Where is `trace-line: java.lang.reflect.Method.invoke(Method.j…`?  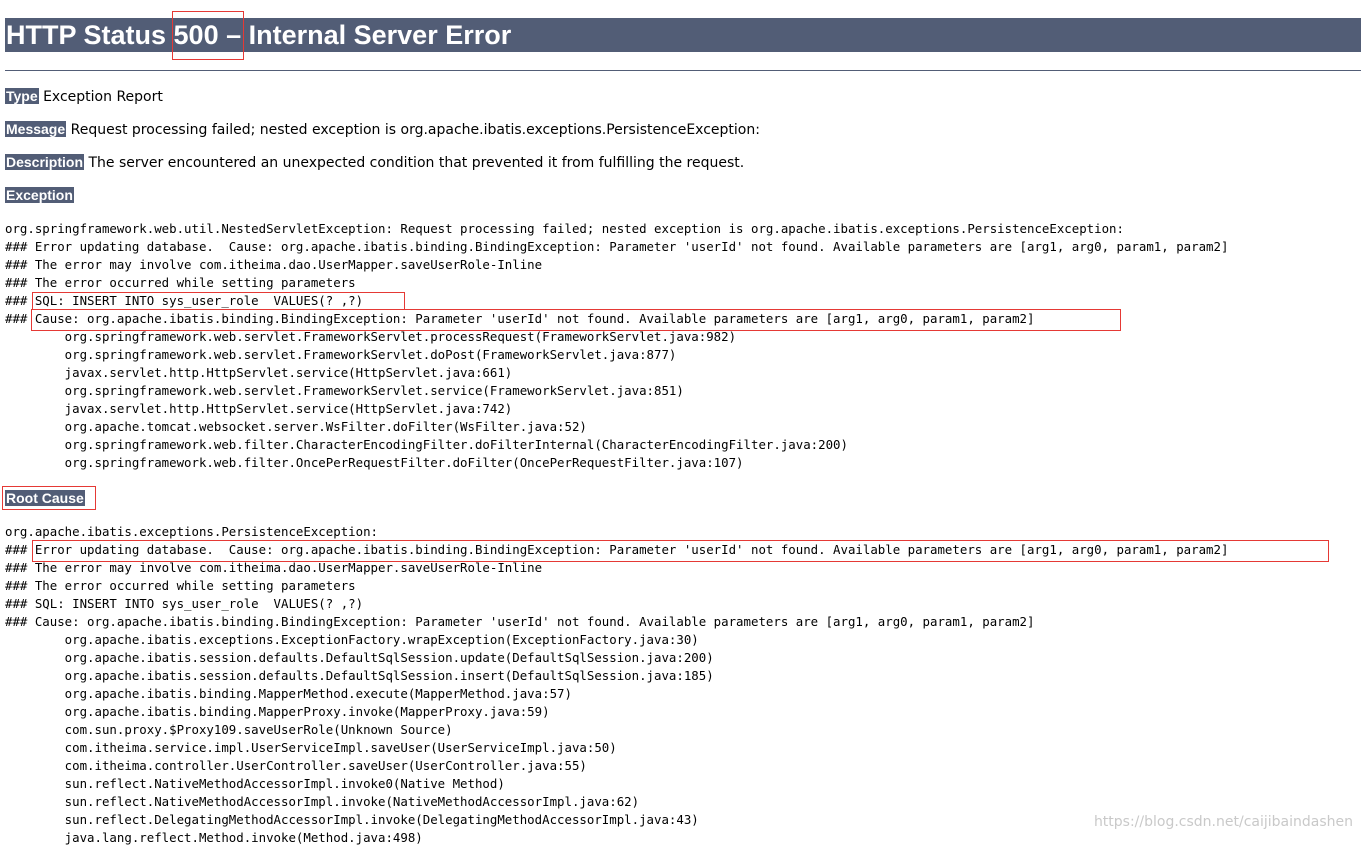
trace-line: java.lang.reflect.Method.invoke(Method.j… is located at coordinates (214, 837).